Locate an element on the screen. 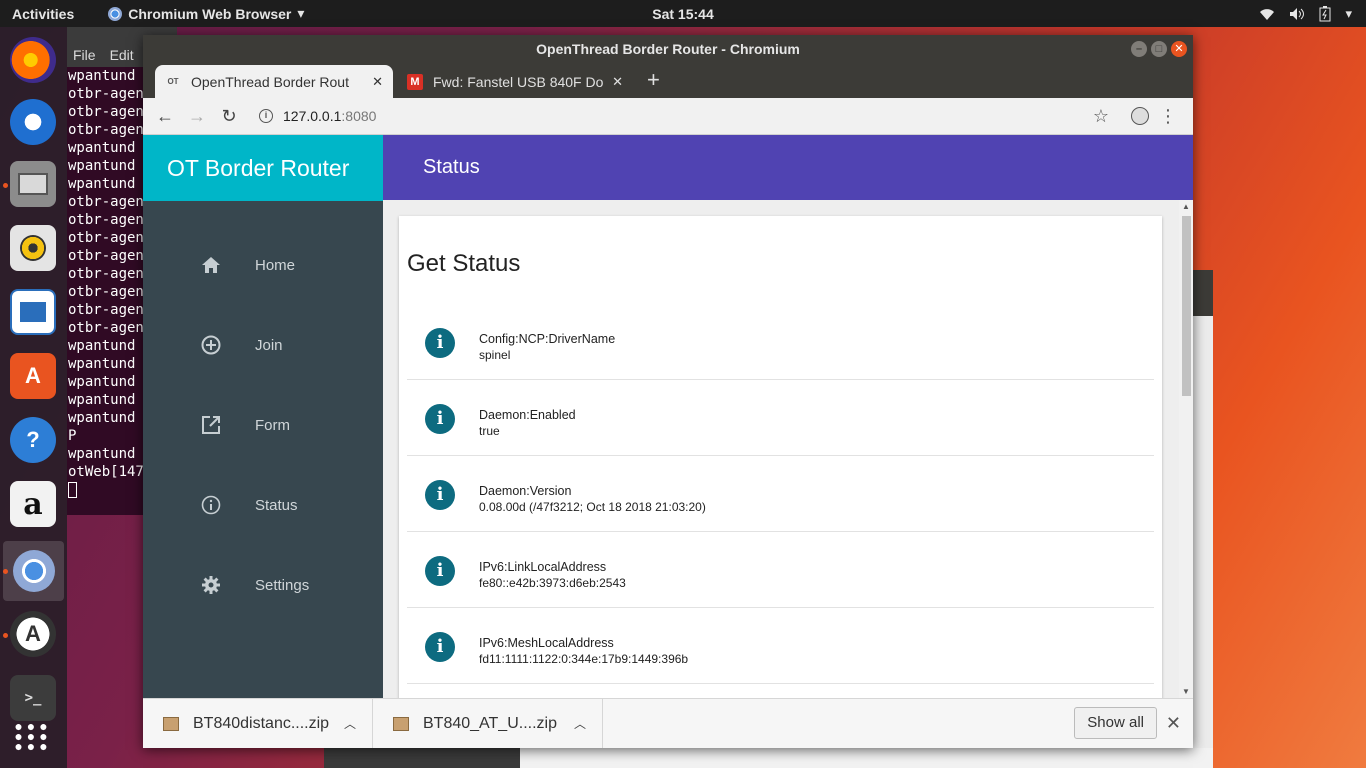 Image resolution: width=1366 pixels, height=768 pixels. nav-item-home: Home is located at coordinates (263, 265).